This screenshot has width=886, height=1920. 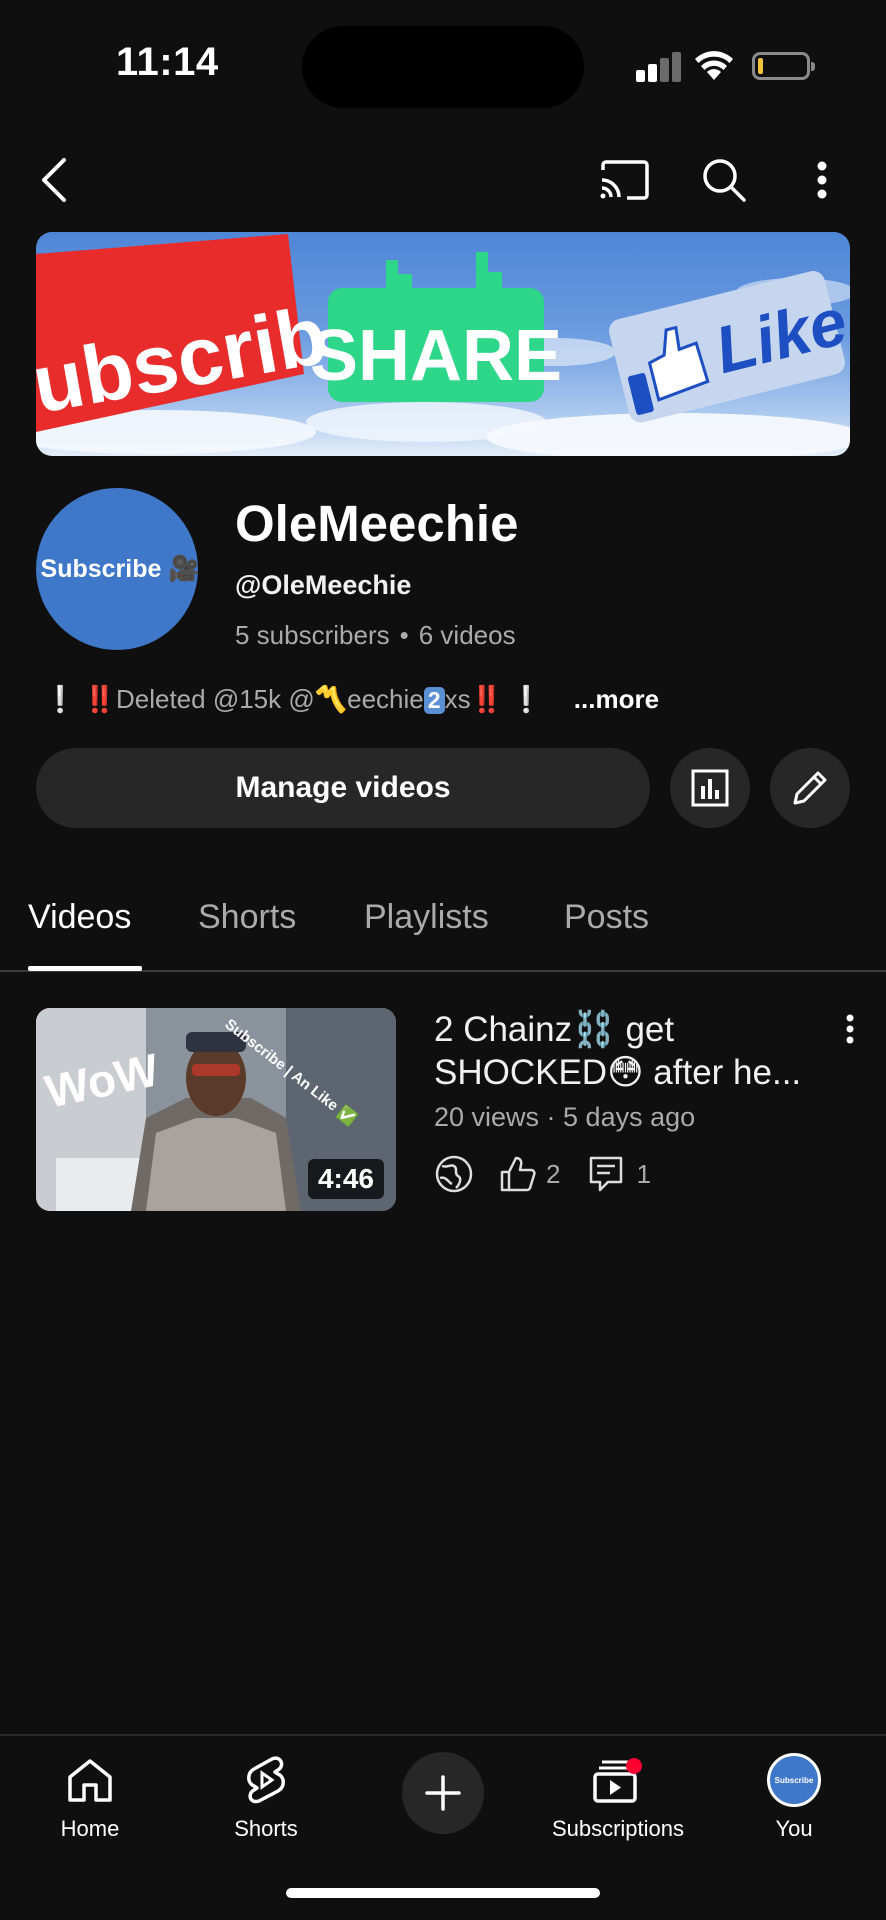 What do you see at coordinates (553, 1173) in the screenshot?
I see `like-count: 2` at bounding box center [553, 1173].